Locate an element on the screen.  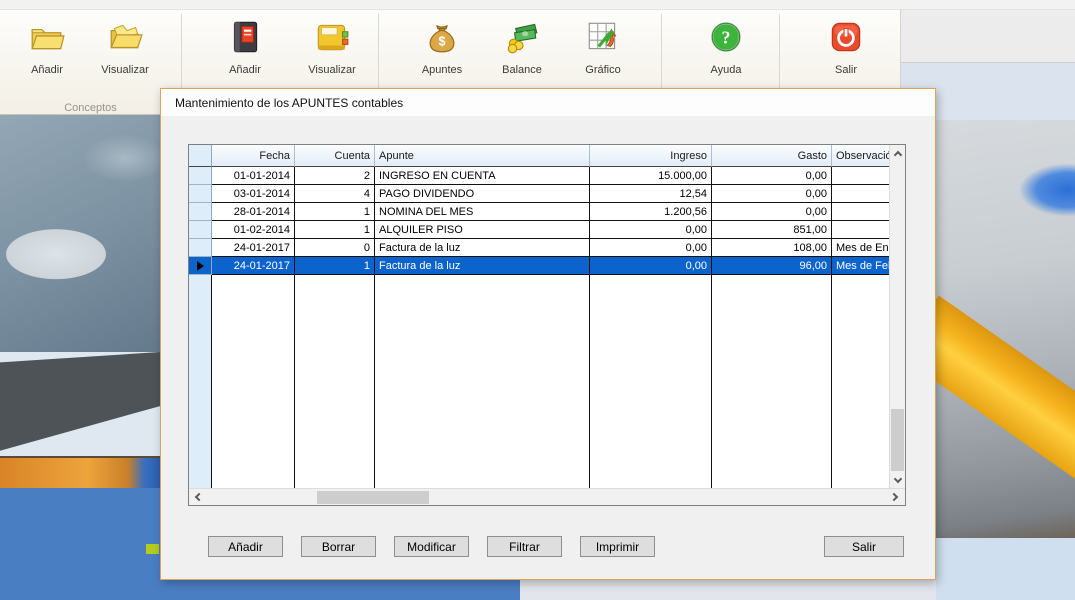
toolbar-button-label: Apuntes is located at coordinates (442, 70).